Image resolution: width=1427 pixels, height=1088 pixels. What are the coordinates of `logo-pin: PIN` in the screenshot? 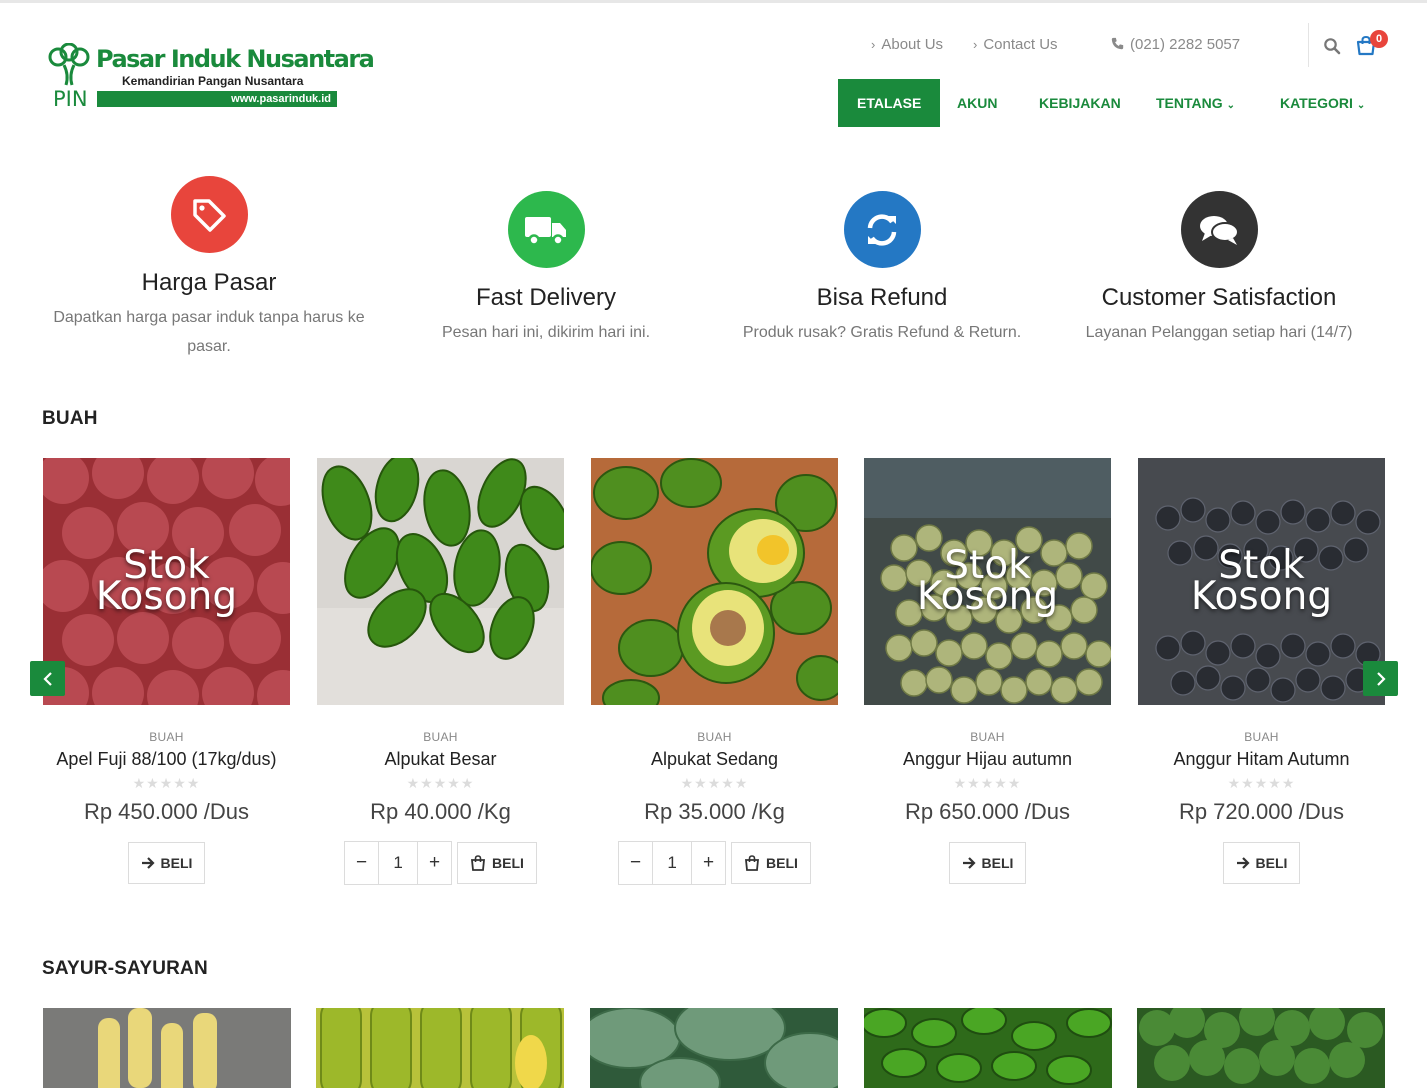 It's located at (70, 99).